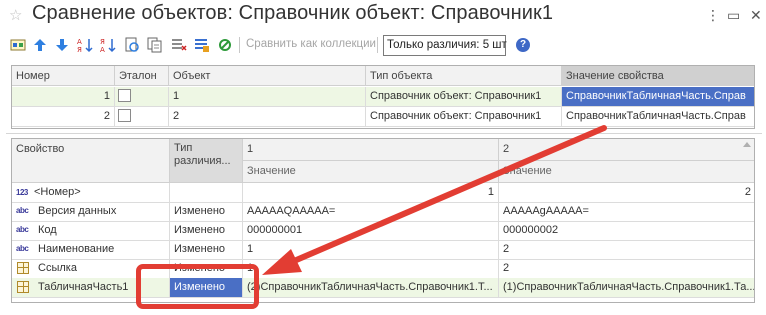  Describe the element at coordinates (282, 262) in the screenshot. I see `annotation-arrowhead` at that location.